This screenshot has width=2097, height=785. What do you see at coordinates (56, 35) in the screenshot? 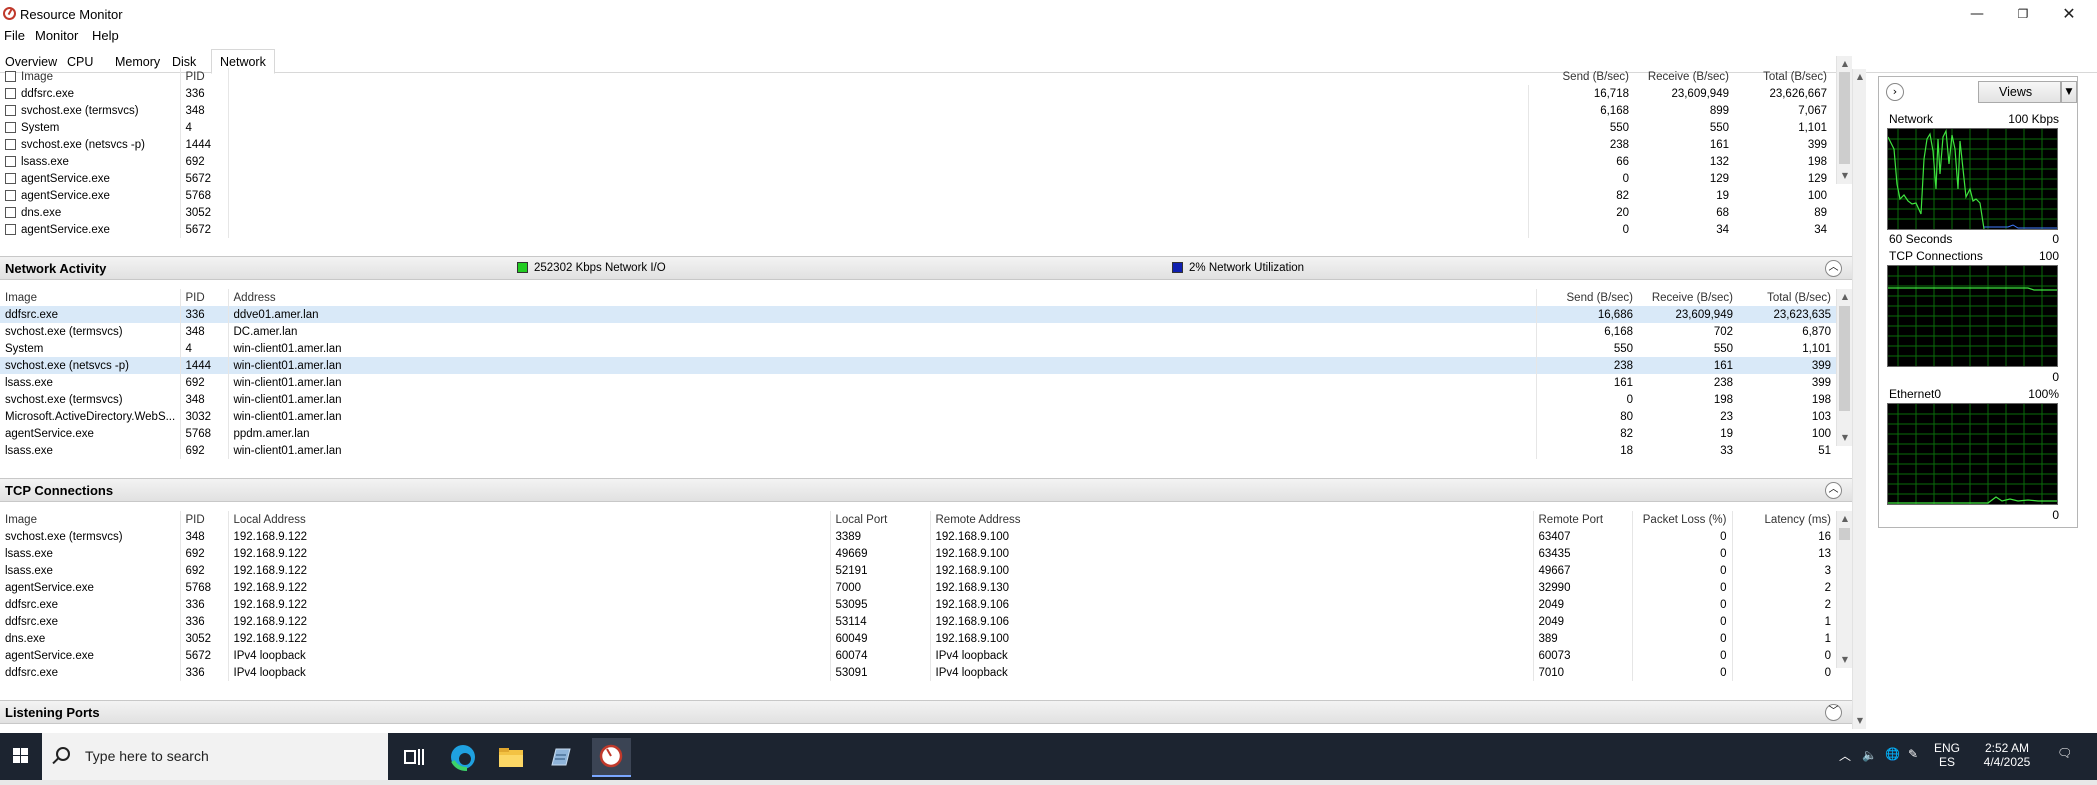
I see `menu-monitor: Monitor` at bounding box center [56, 35].